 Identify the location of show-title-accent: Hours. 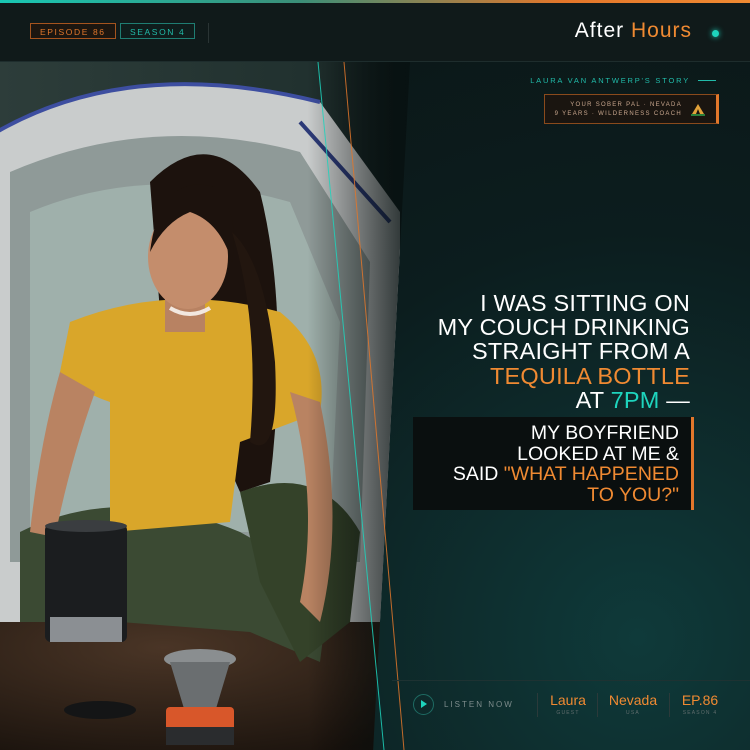
(661, 30).